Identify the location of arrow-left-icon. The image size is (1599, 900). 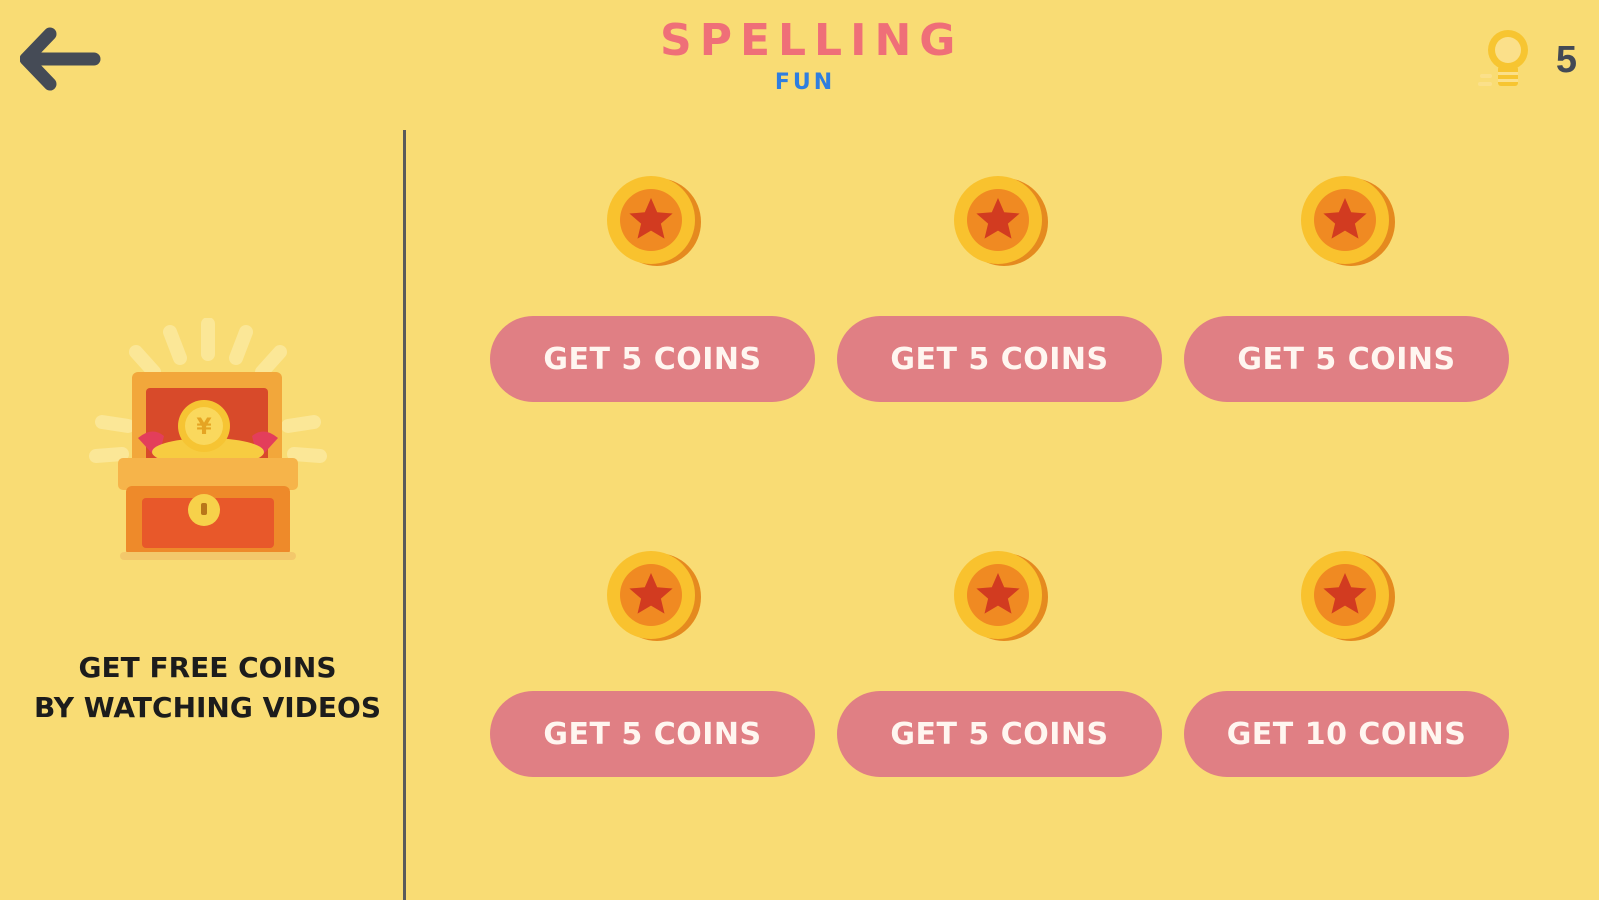
(60, 59).